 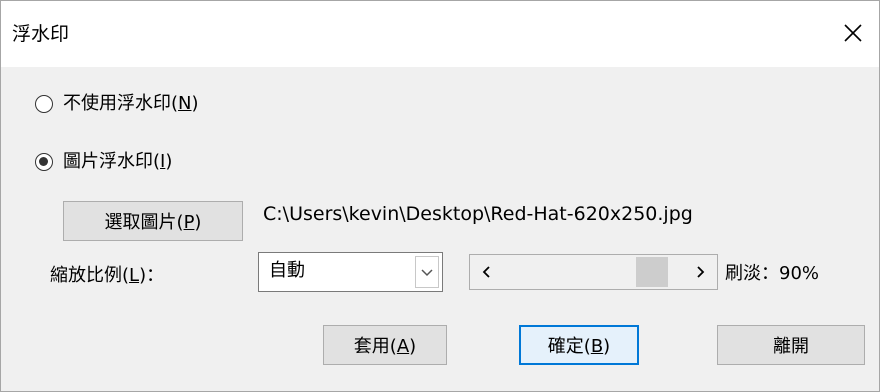 I want to click on select-picture-label: 選取圖片(P), so click(x=153, y=222).